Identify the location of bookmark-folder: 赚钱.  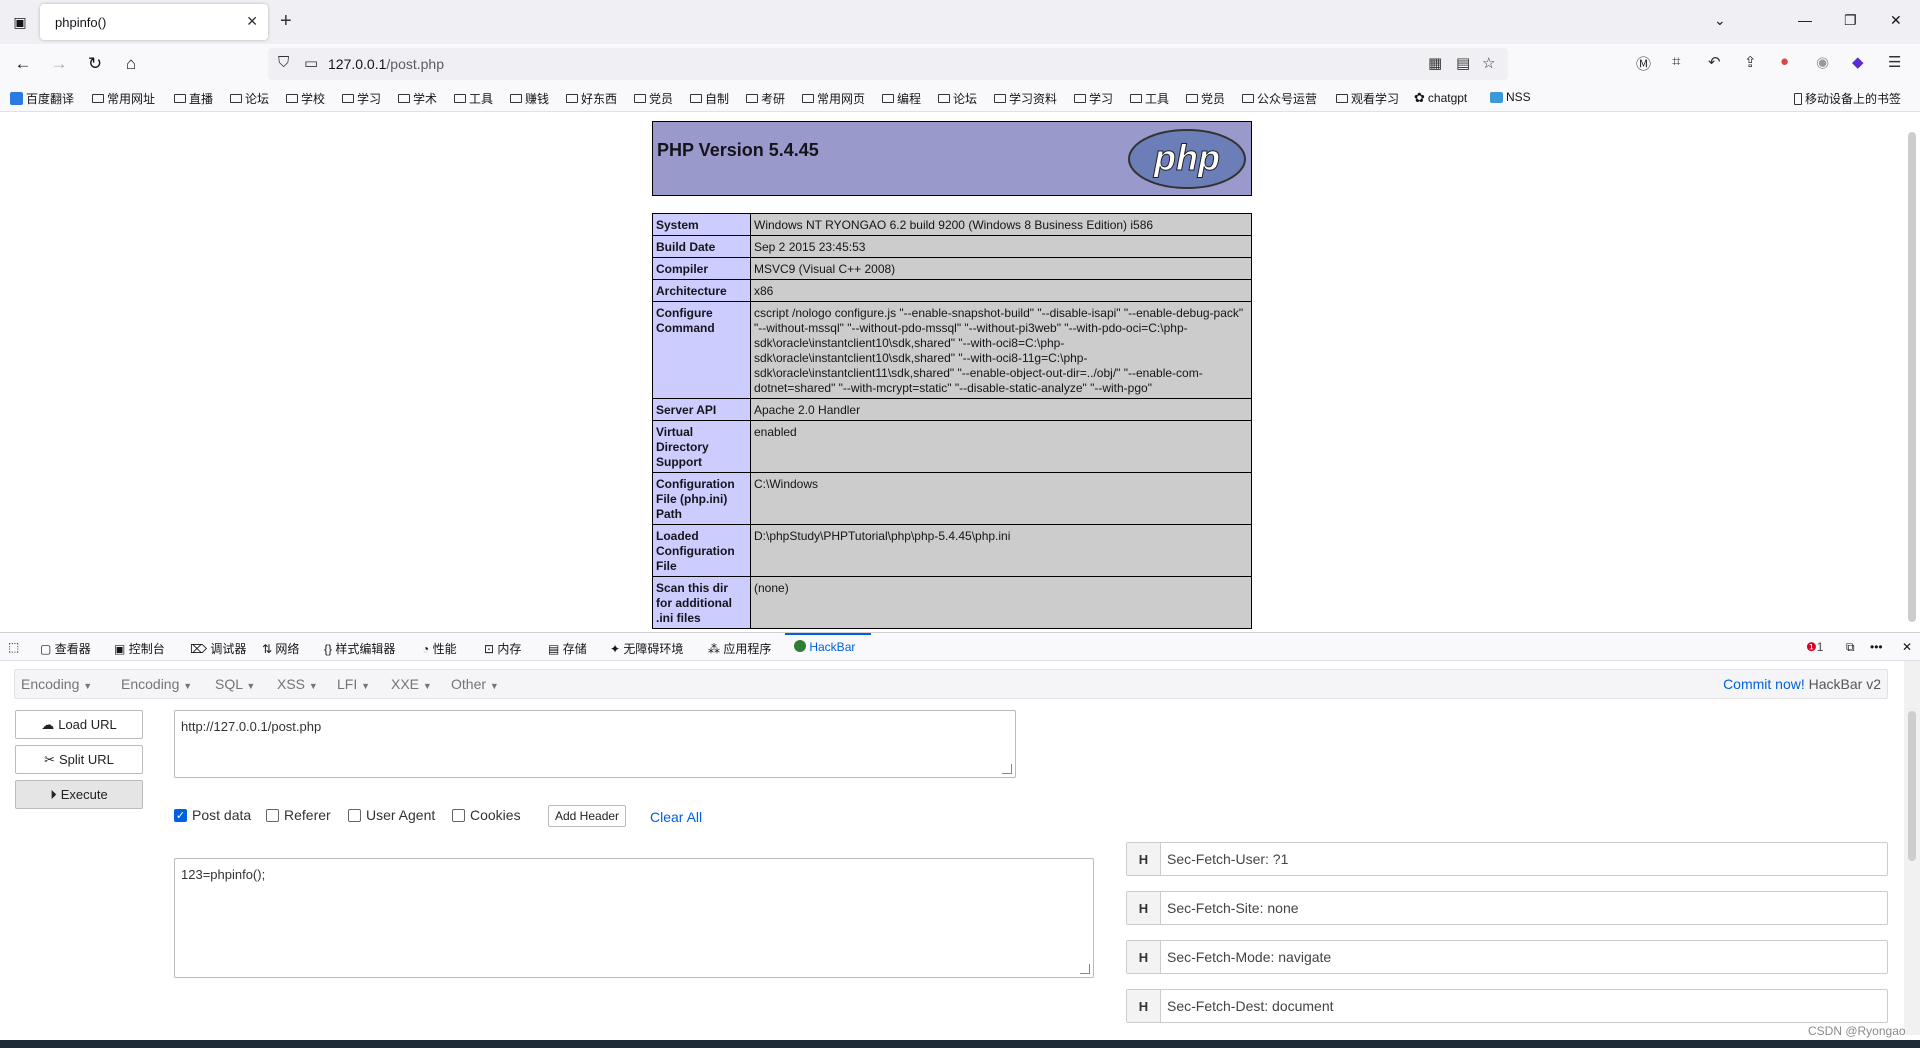
(529, 98).